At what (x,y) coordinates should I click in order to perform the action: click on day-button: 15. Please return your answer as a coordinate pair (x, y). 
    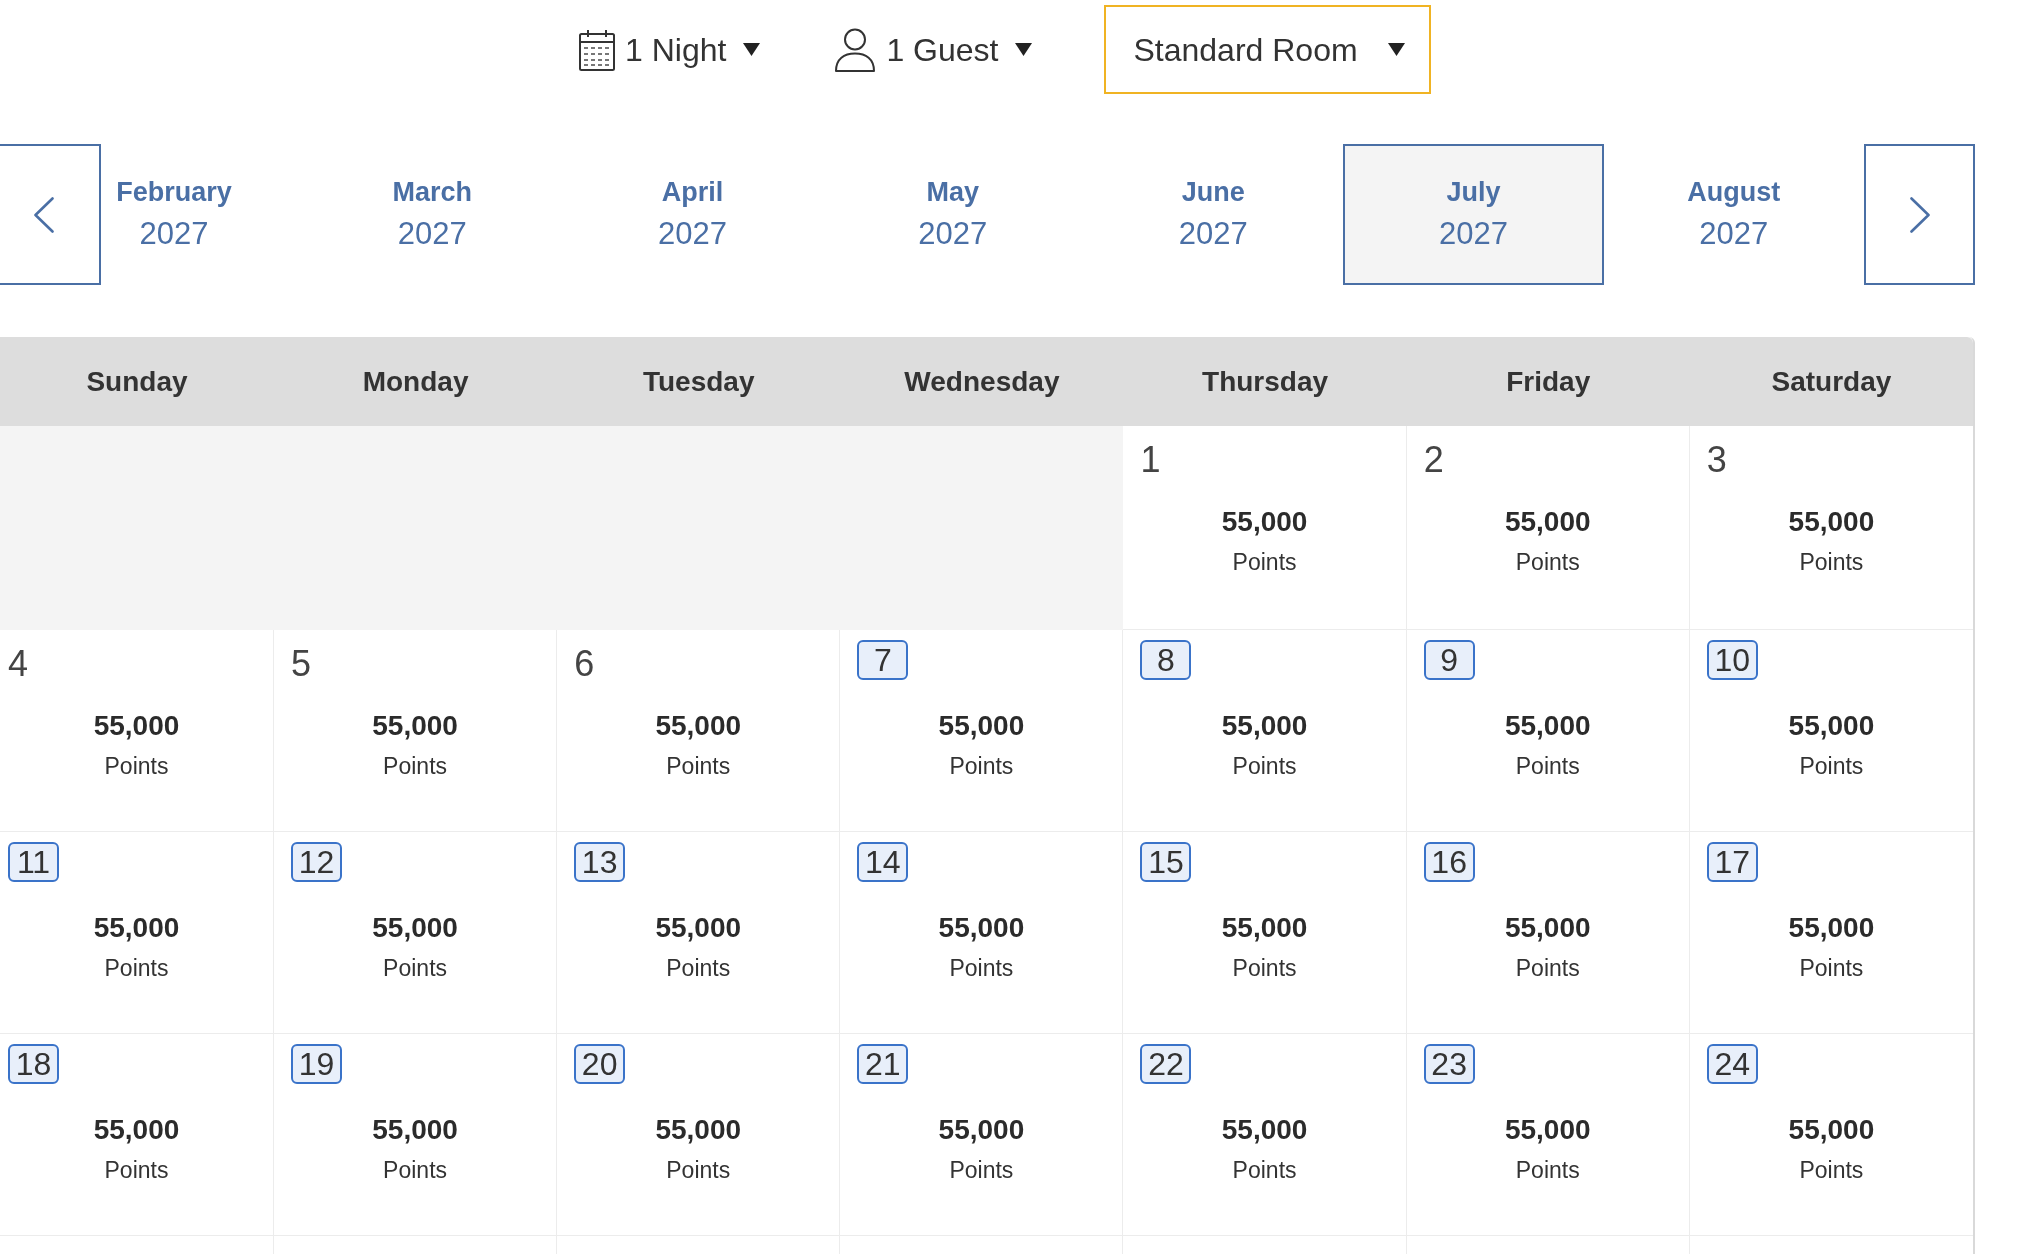
    Looking at the image, I should click on (1166, 862).